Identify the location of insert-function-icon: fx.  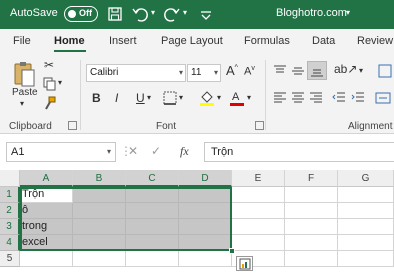
(184, 151).